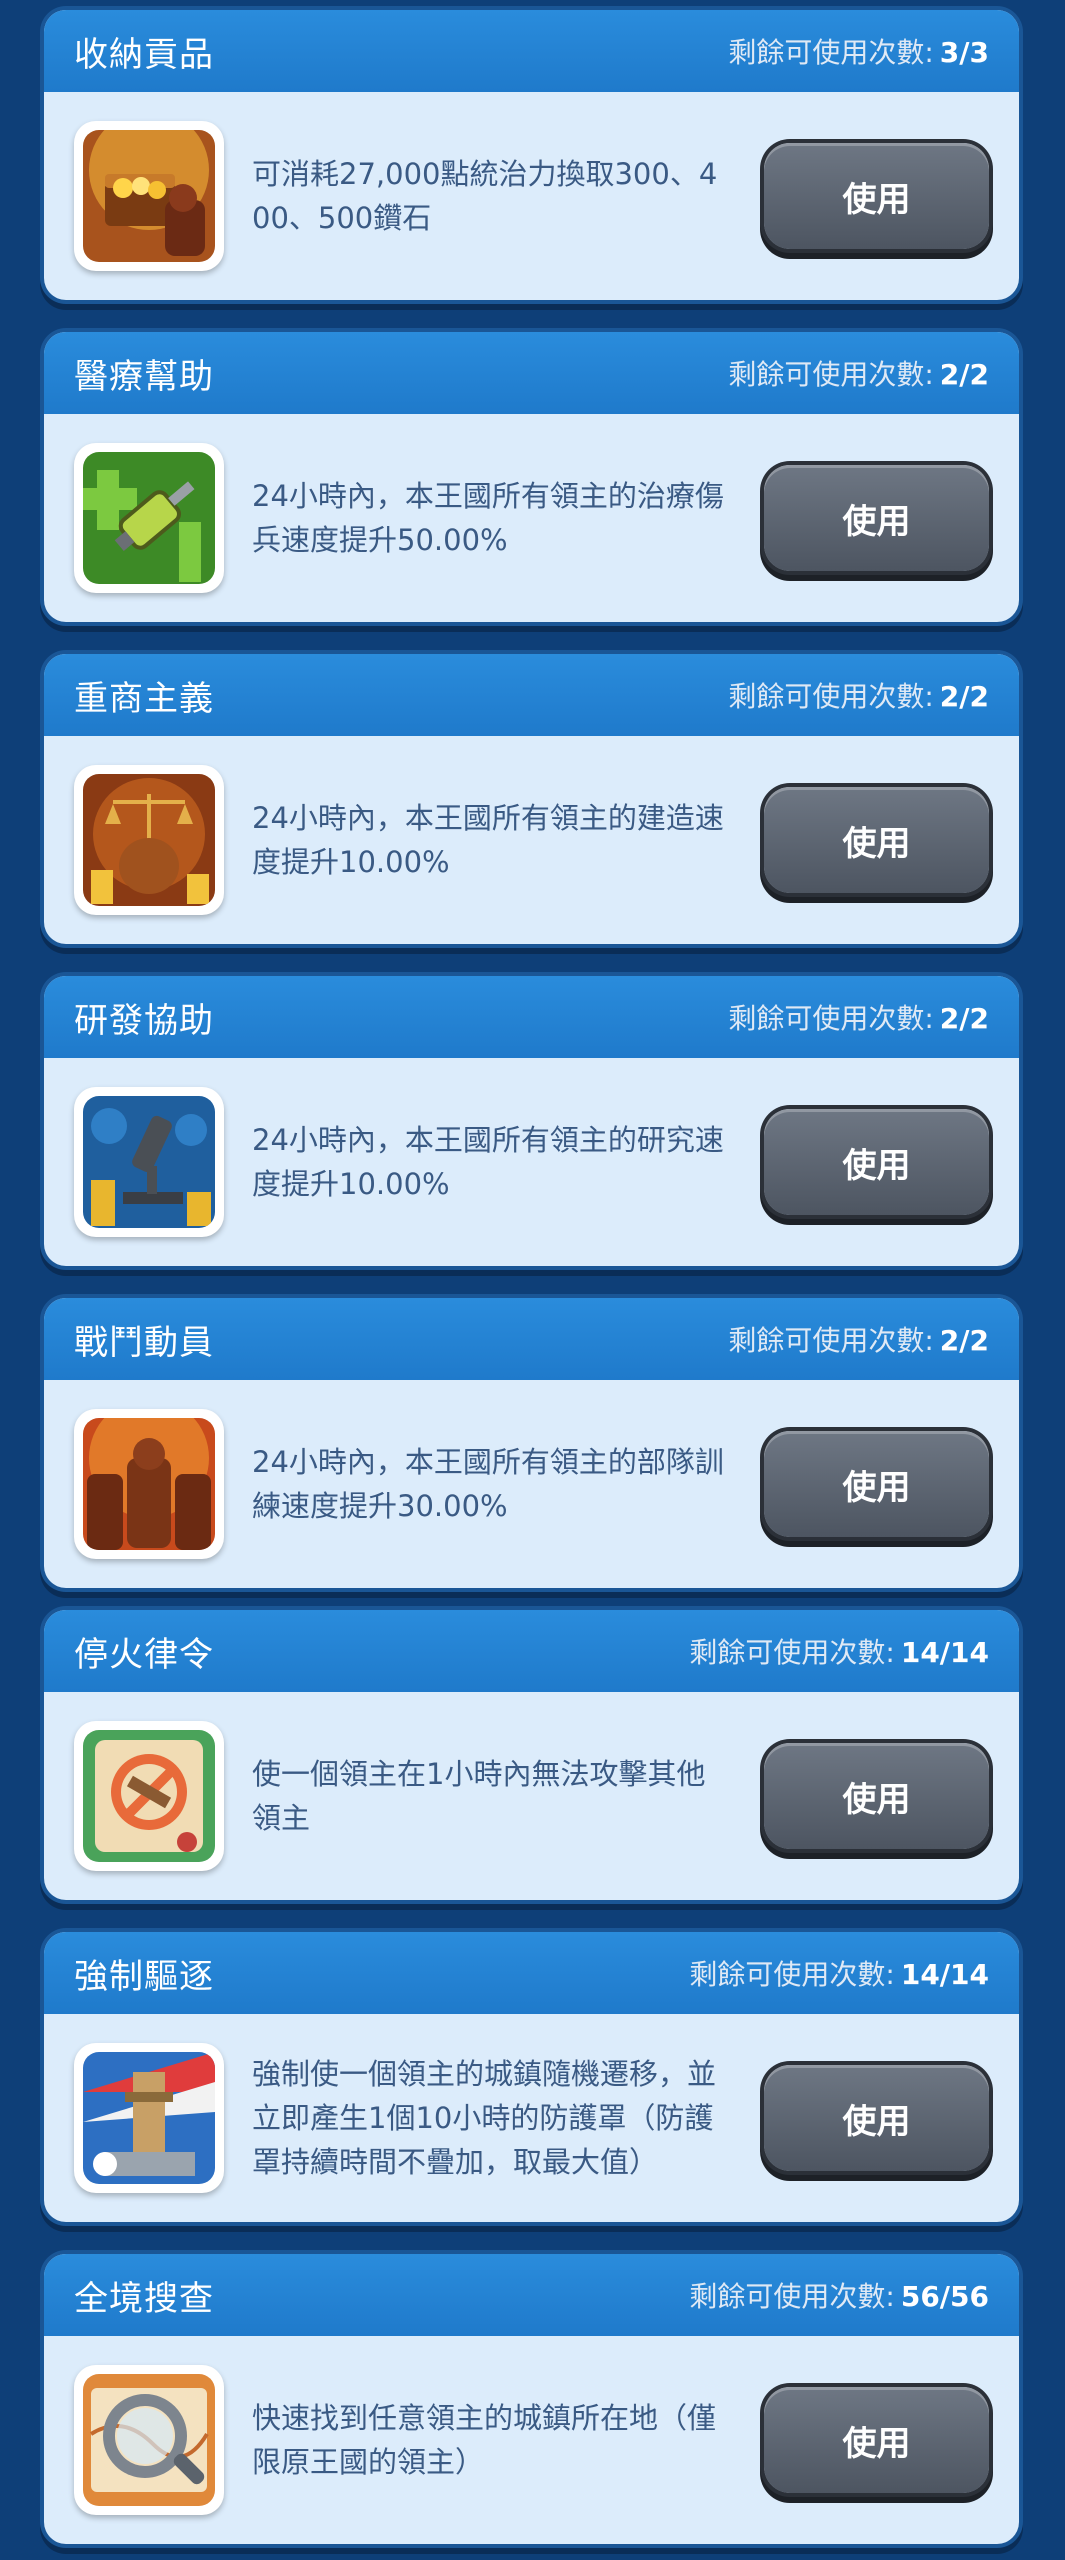 Image resolution: width=1065 pixels, height=2560 pixels. What do you see at coordinates (531, 2295) in the screenshot?
I see `card-header: 全境搜查 剩餘可使用次數: 56/56` at bounding box center [531, 2295].